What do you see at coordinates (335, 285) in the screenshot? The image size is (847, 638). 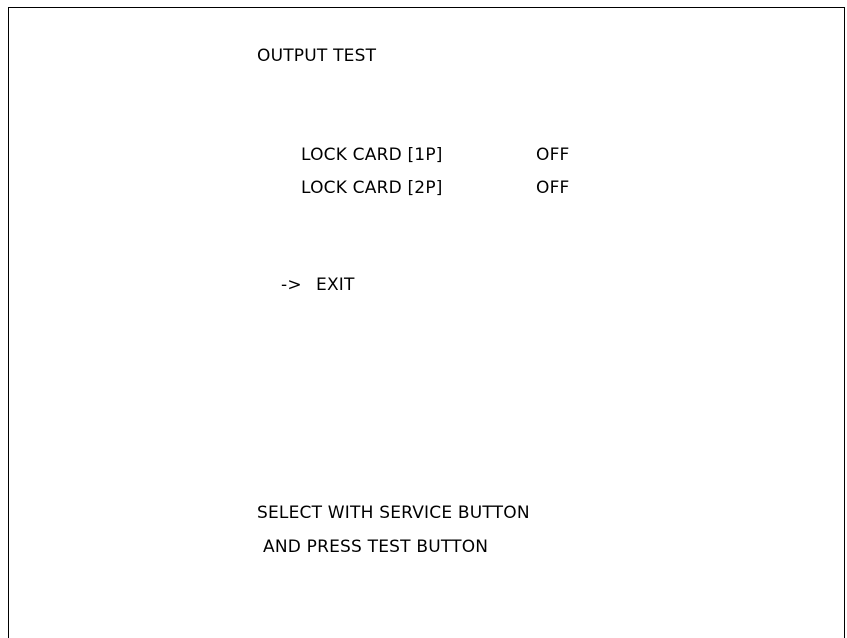 I see `menu-item-exit: EXIT` at bounding box center [335, 285].